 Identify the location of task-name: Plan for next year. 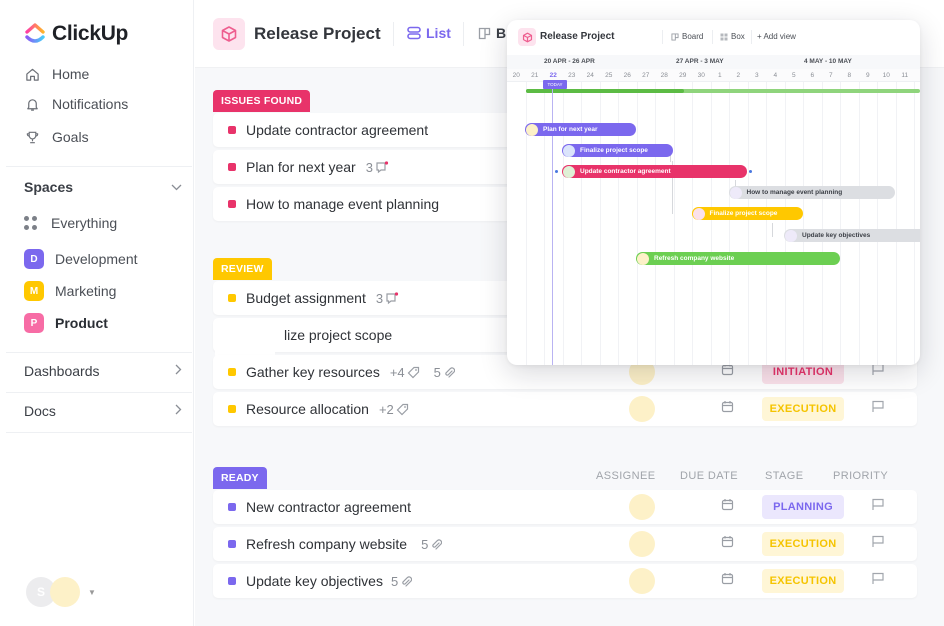
(301, 167).